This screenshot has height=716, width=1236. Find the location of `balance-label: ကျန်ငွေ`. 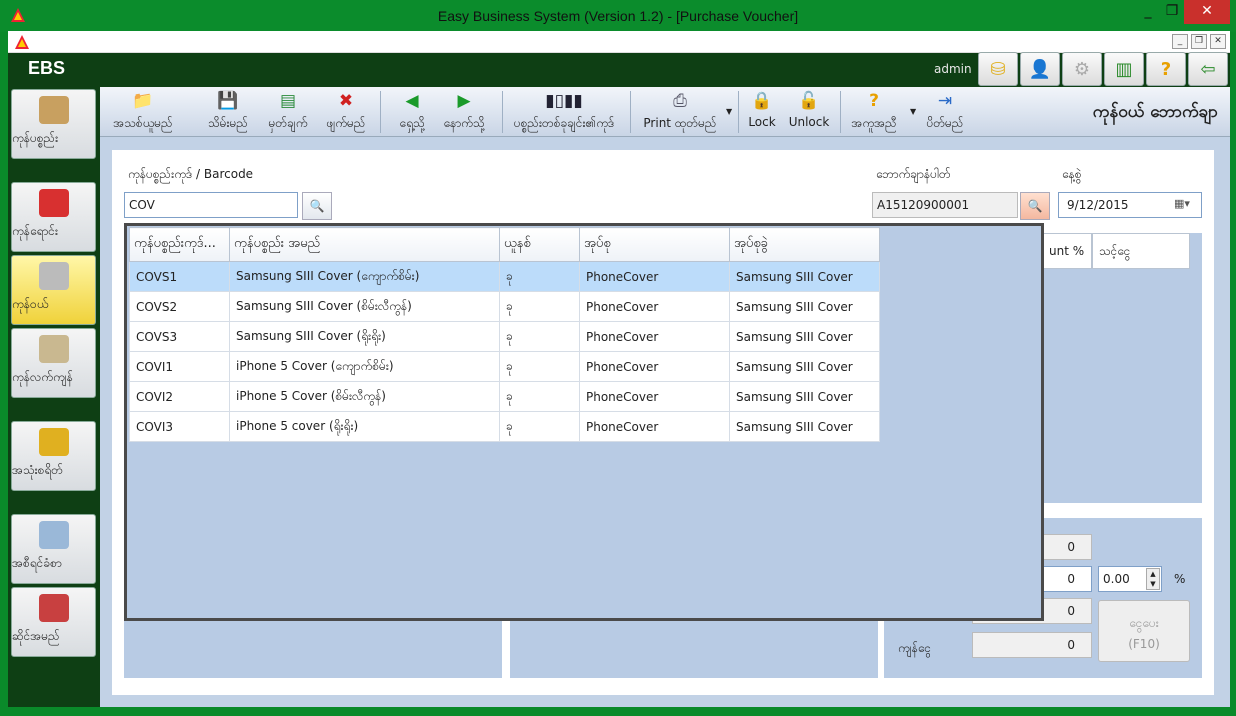

balance-label: ကျန်ငွေ is located at coordinates (915, 648).